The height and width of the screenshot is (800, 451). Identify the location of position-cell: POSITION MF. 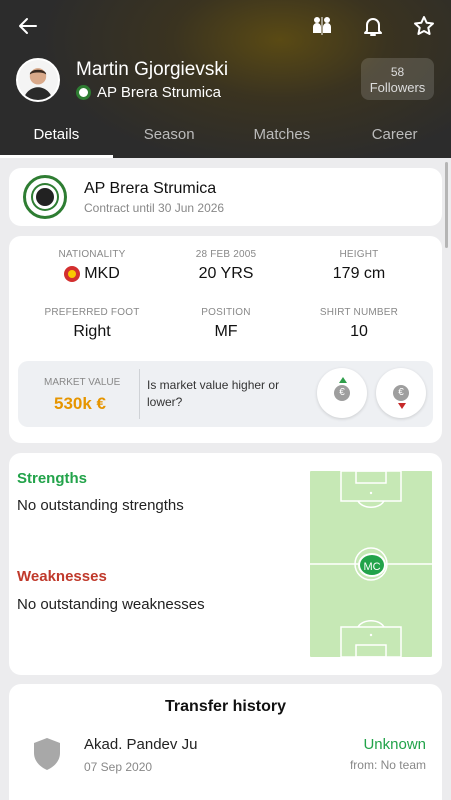
(226, 324).